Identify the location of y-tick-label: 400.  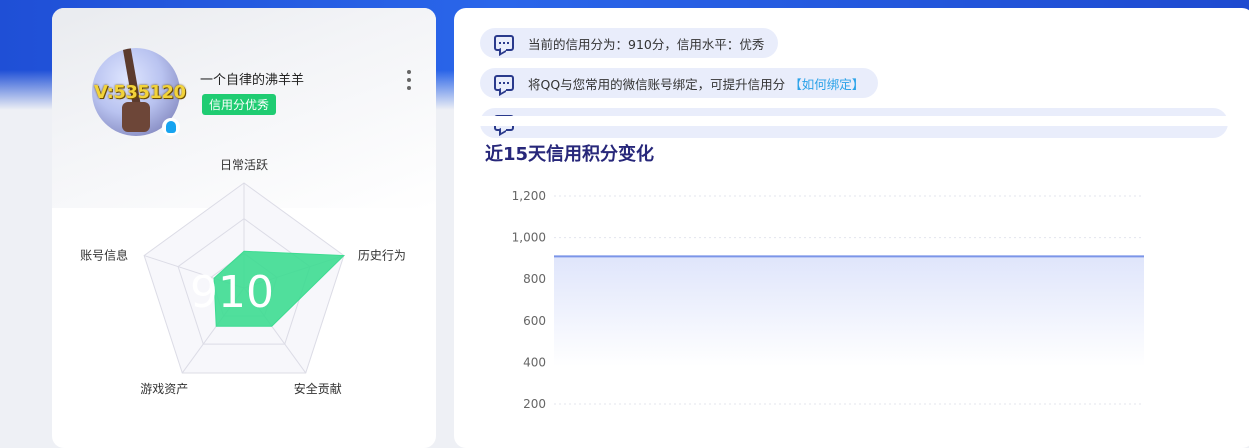
(534, 362).